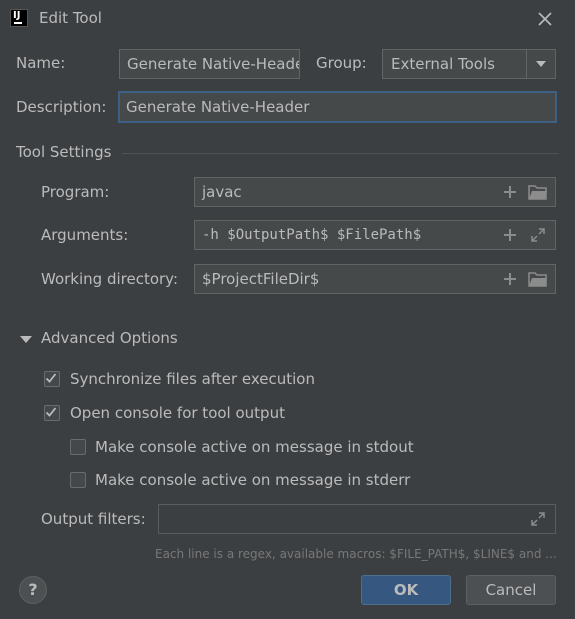 The image size is (575, 619). I want to click on ok-button: OK, so click(406, 590).